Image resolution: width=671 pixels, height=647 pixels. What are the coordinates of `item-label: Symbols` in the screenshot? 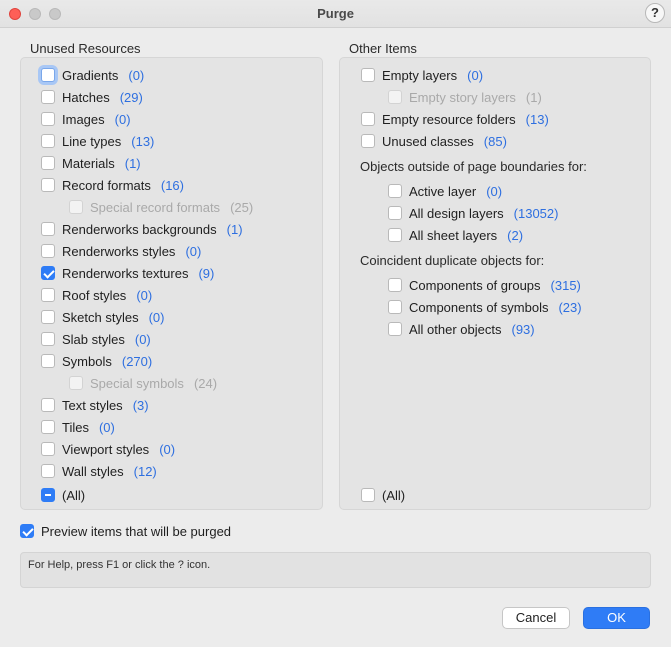 It's located at (87, 361).